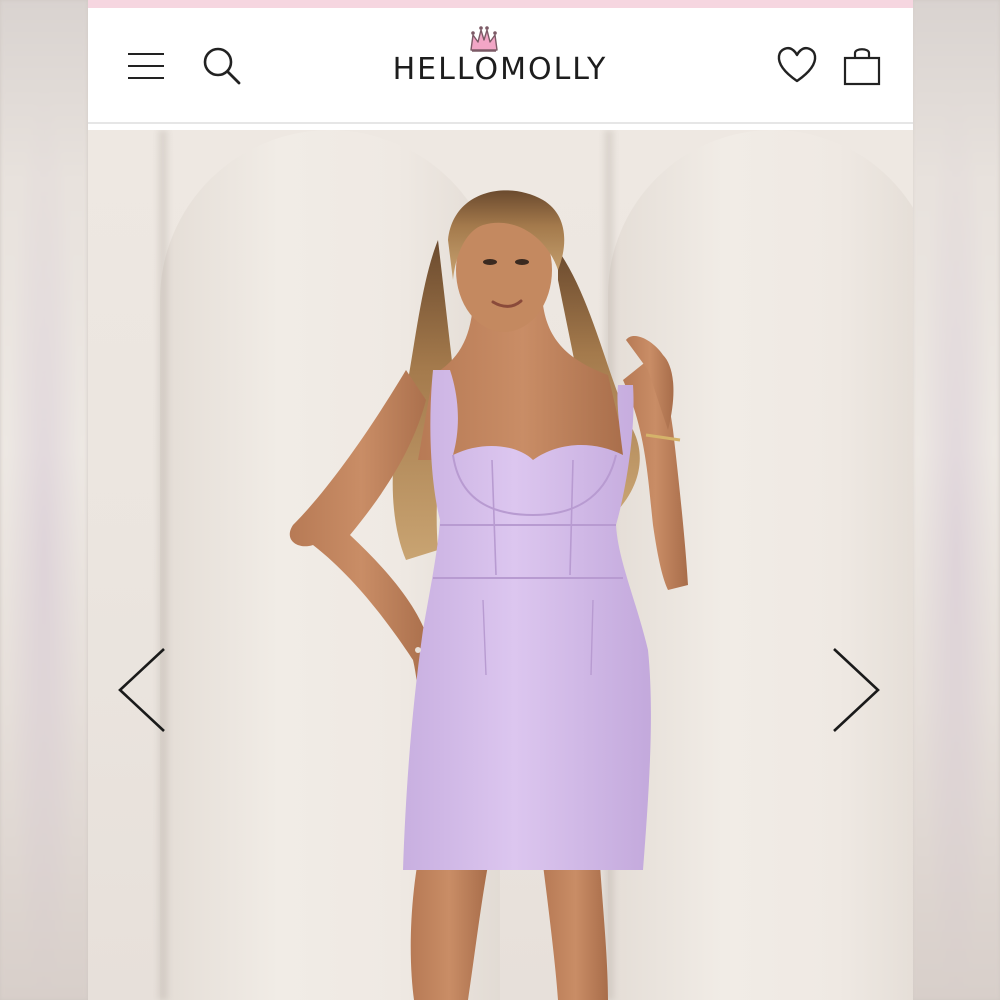 Image resolution: width=1000 pixels, height=1000 pixels. I want to click on search-icon, so click(222, 66).